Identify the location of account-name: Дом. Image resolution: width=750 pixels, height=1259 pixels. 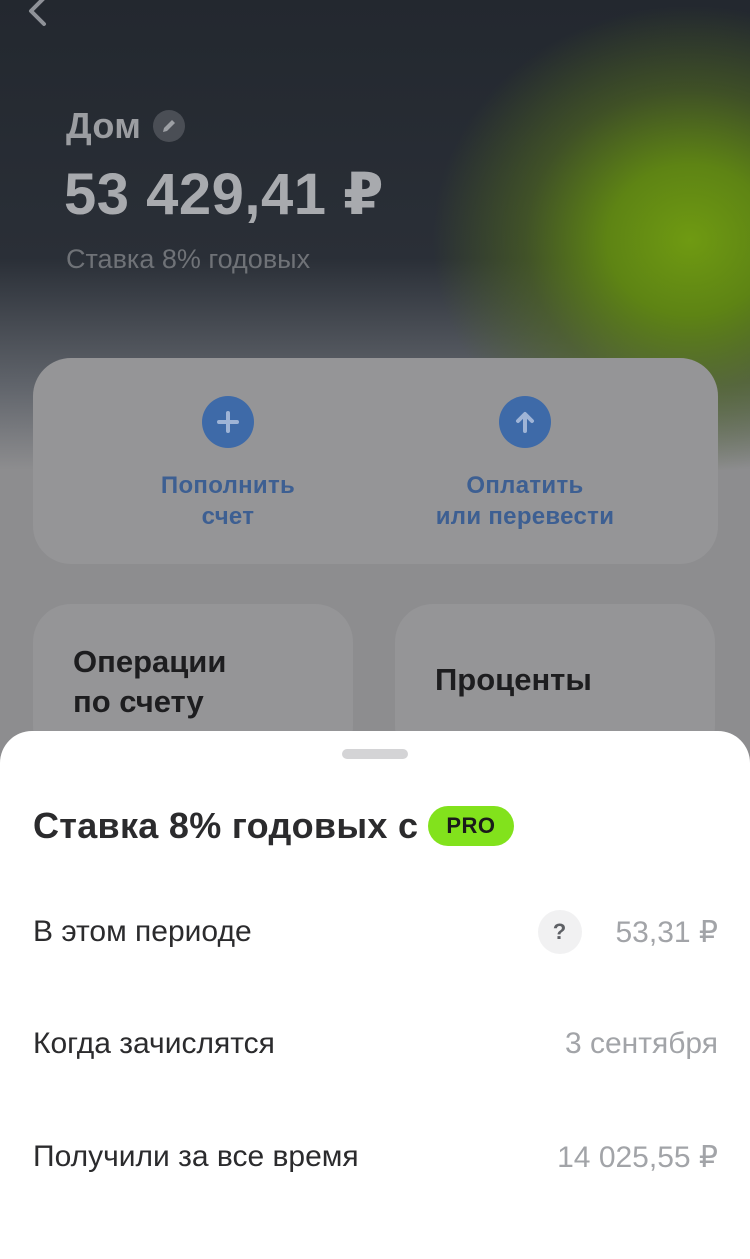
(104, 125).